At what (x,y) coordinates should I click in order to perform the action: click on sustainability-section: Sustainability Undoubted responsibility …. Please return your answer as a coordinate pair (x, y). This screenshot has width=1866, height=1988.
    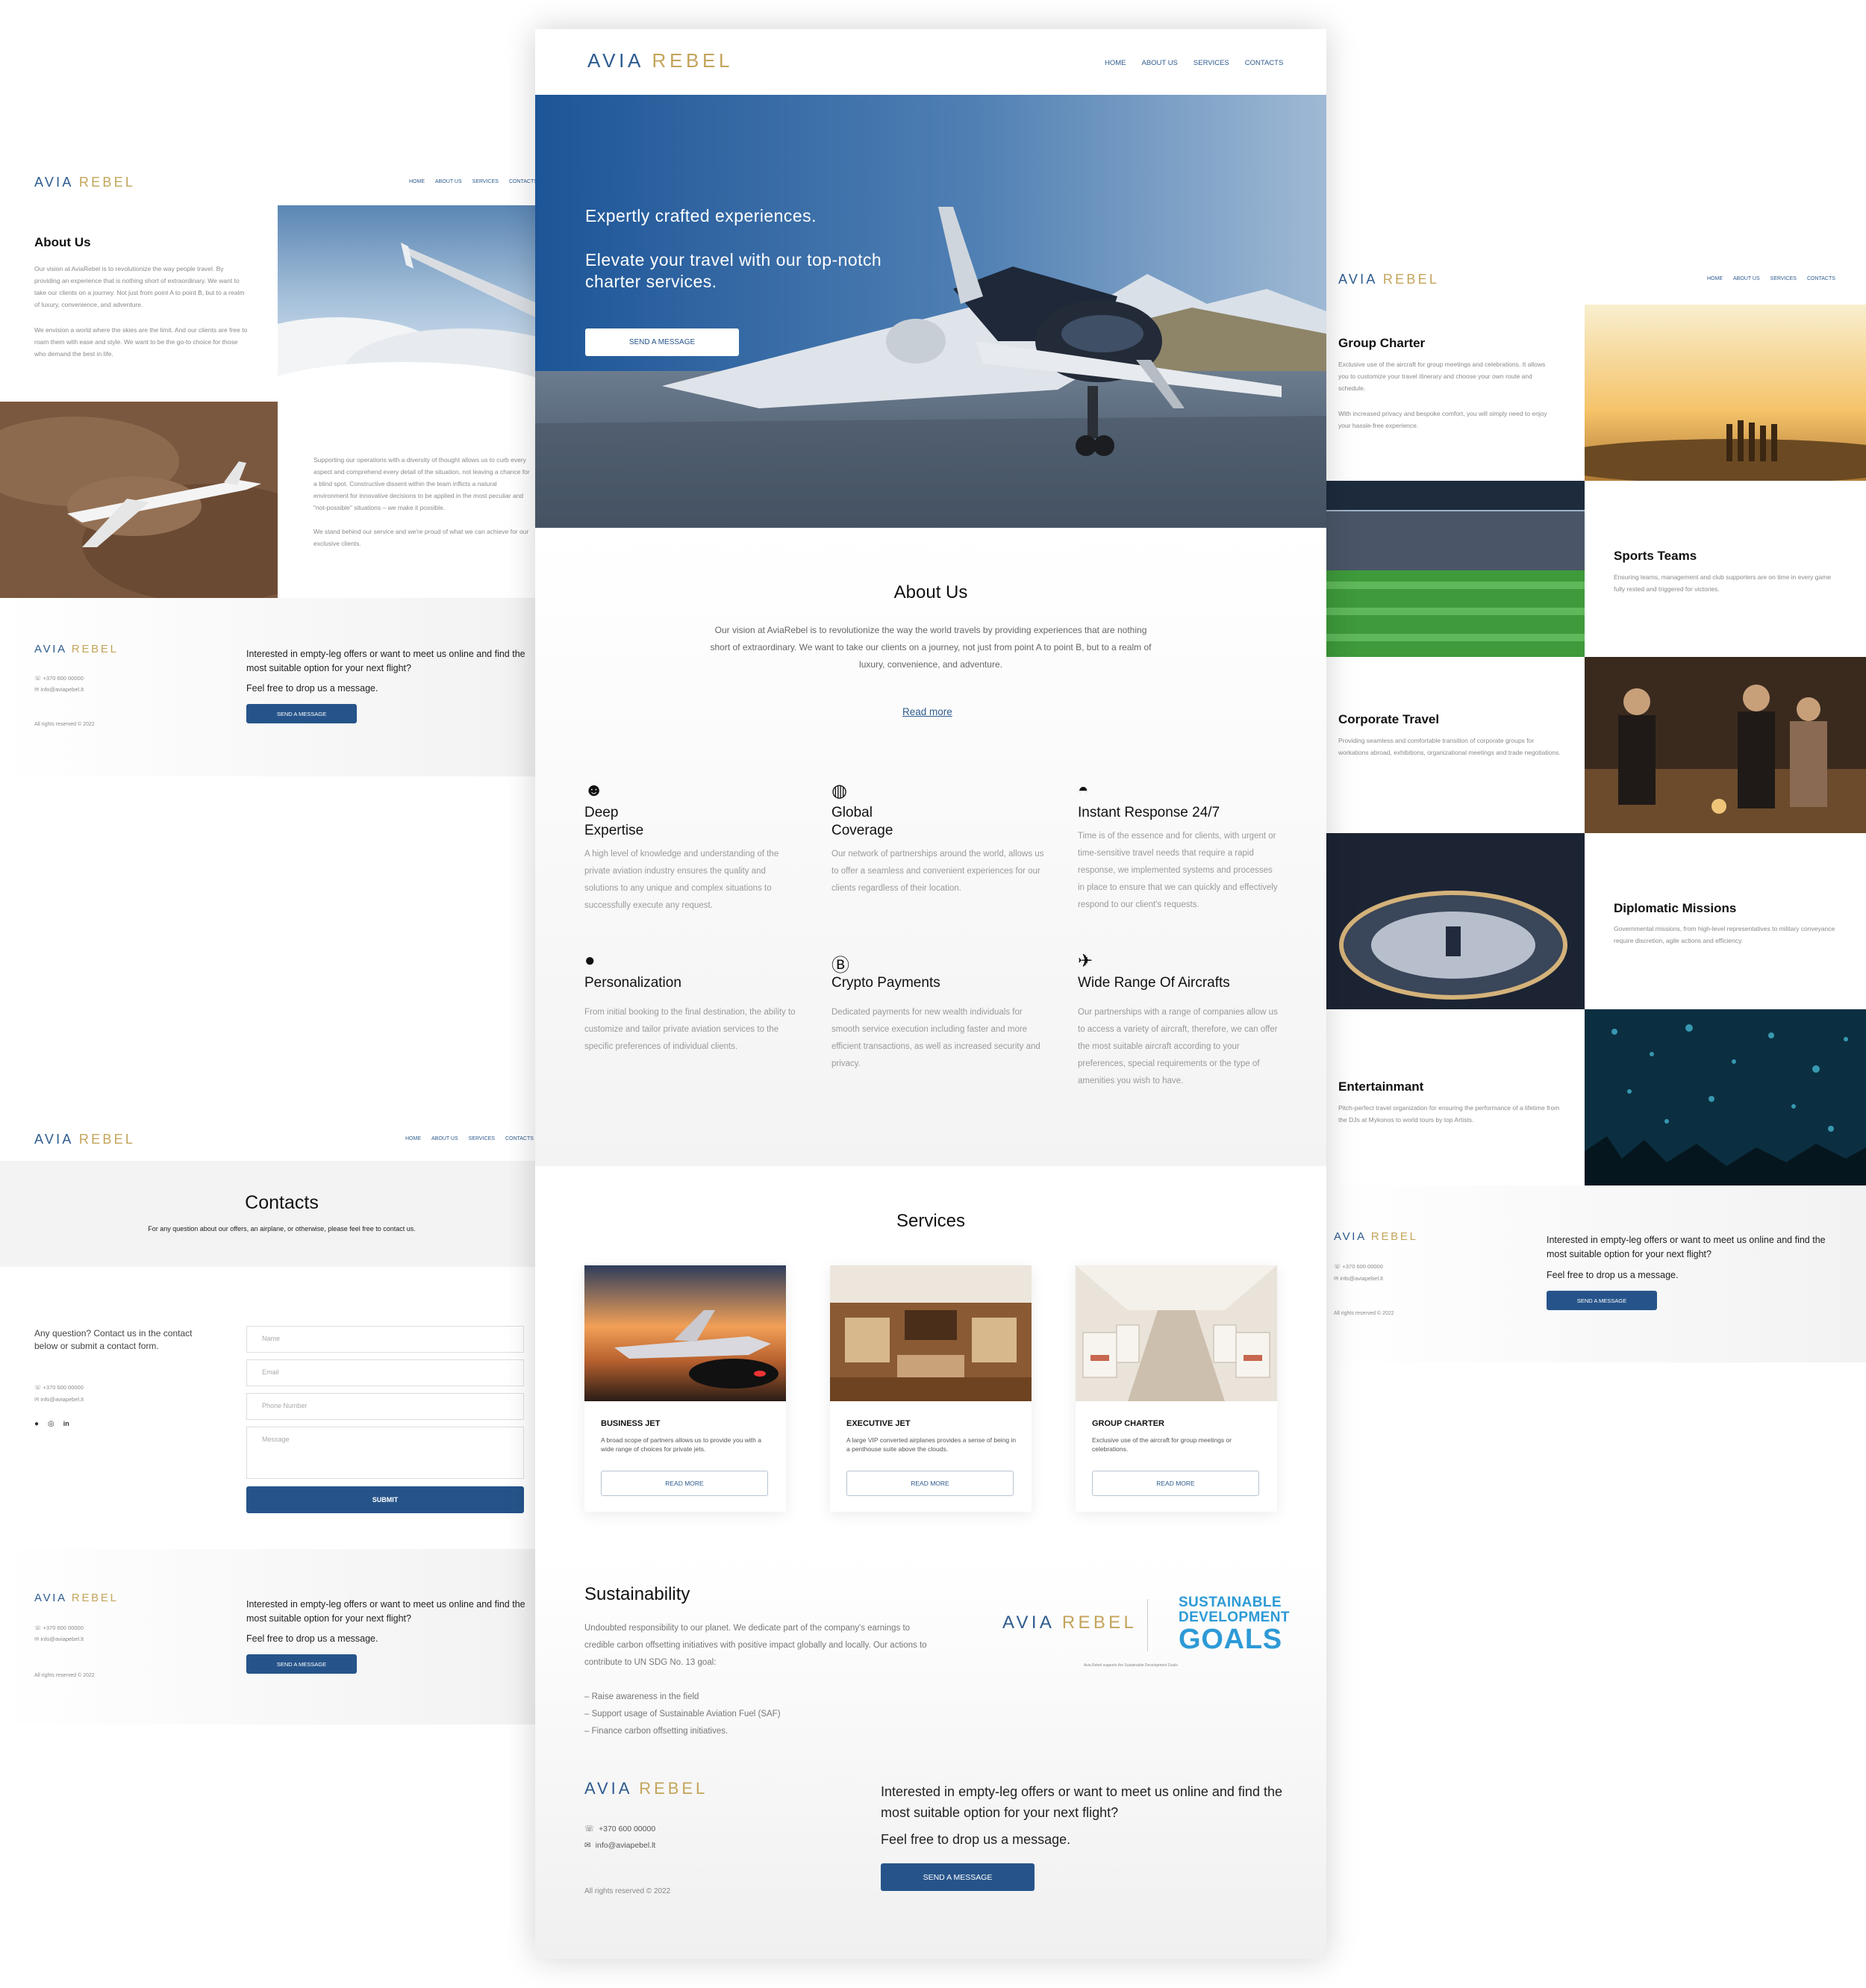
    Looking at the image, I should click on (930, 1756).